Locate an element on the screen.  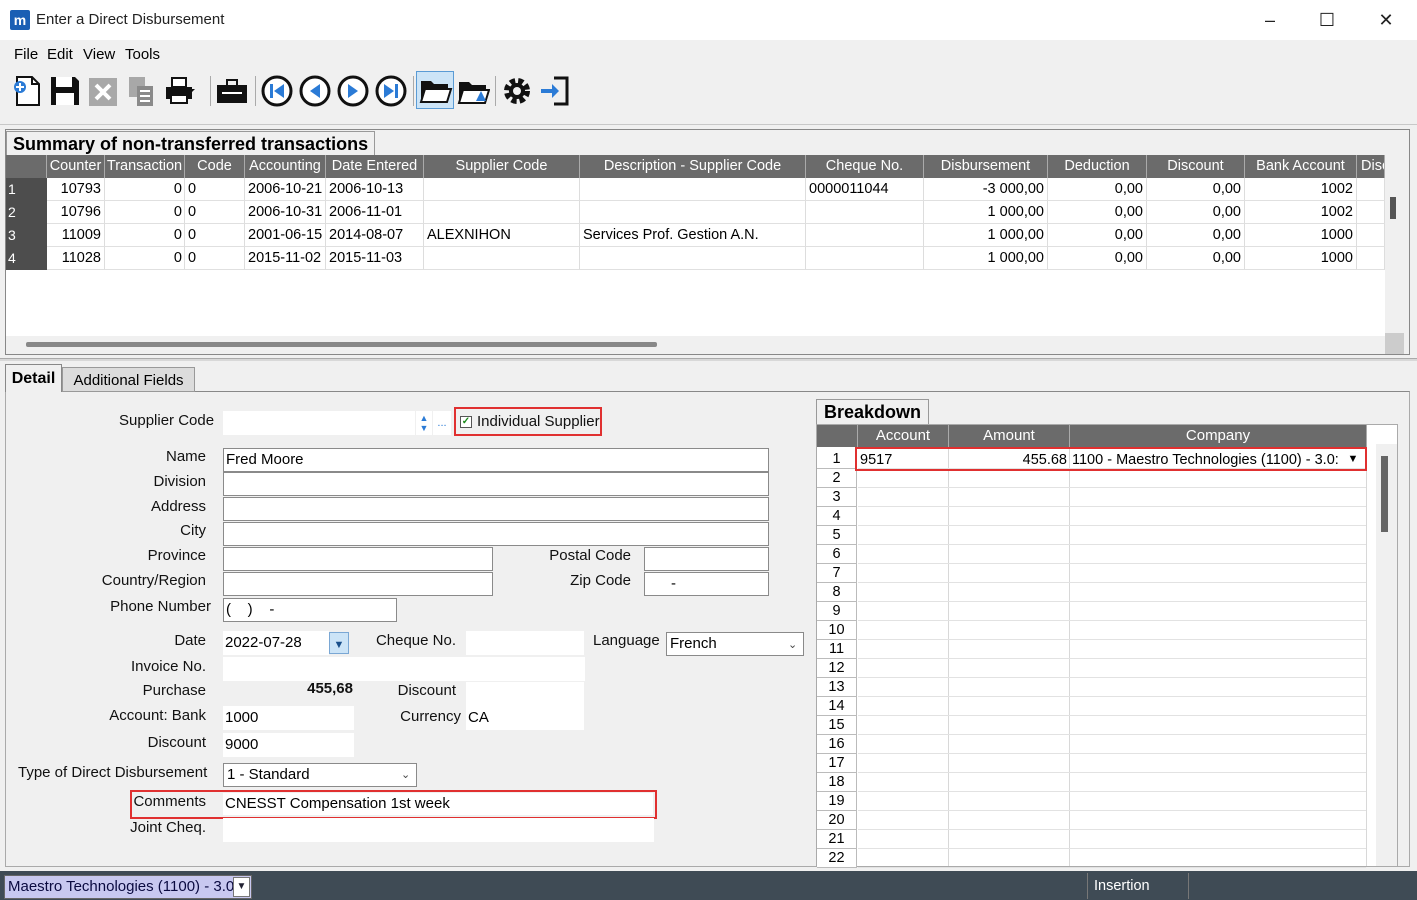
date-input: 2022-07-28 is located at coordinates (276, 643).